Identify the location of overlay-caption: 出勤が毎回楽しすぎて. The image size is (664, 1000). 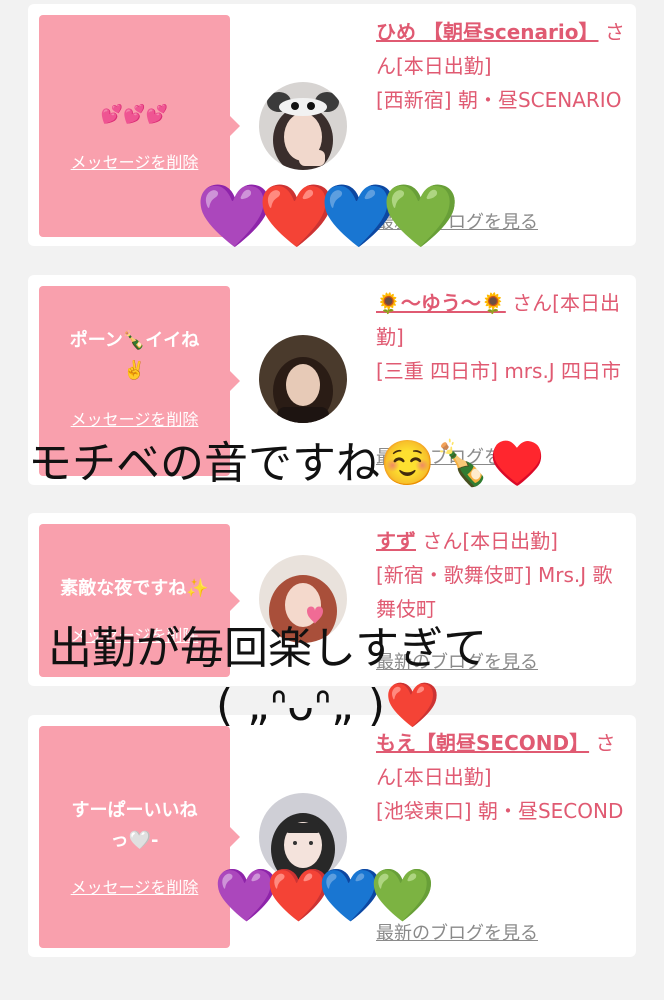
(268, 648).